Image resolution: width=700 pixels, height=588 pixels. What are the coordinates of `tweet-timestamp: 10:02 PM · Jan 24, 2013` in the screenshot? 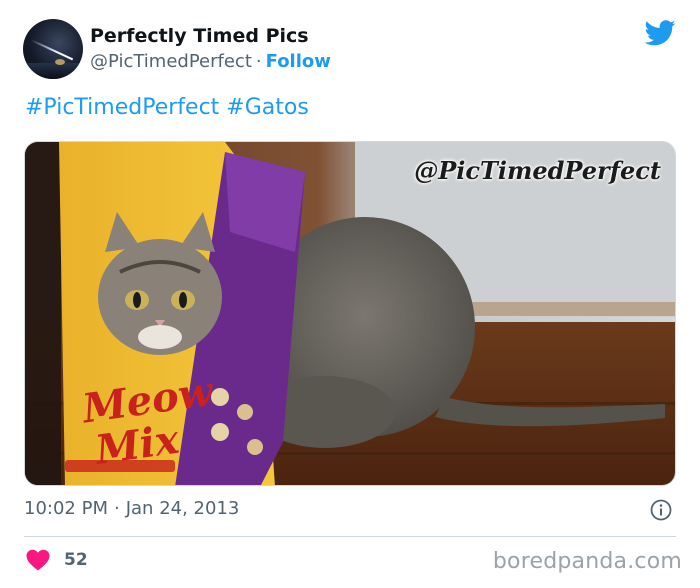 It's located at (131, 509).